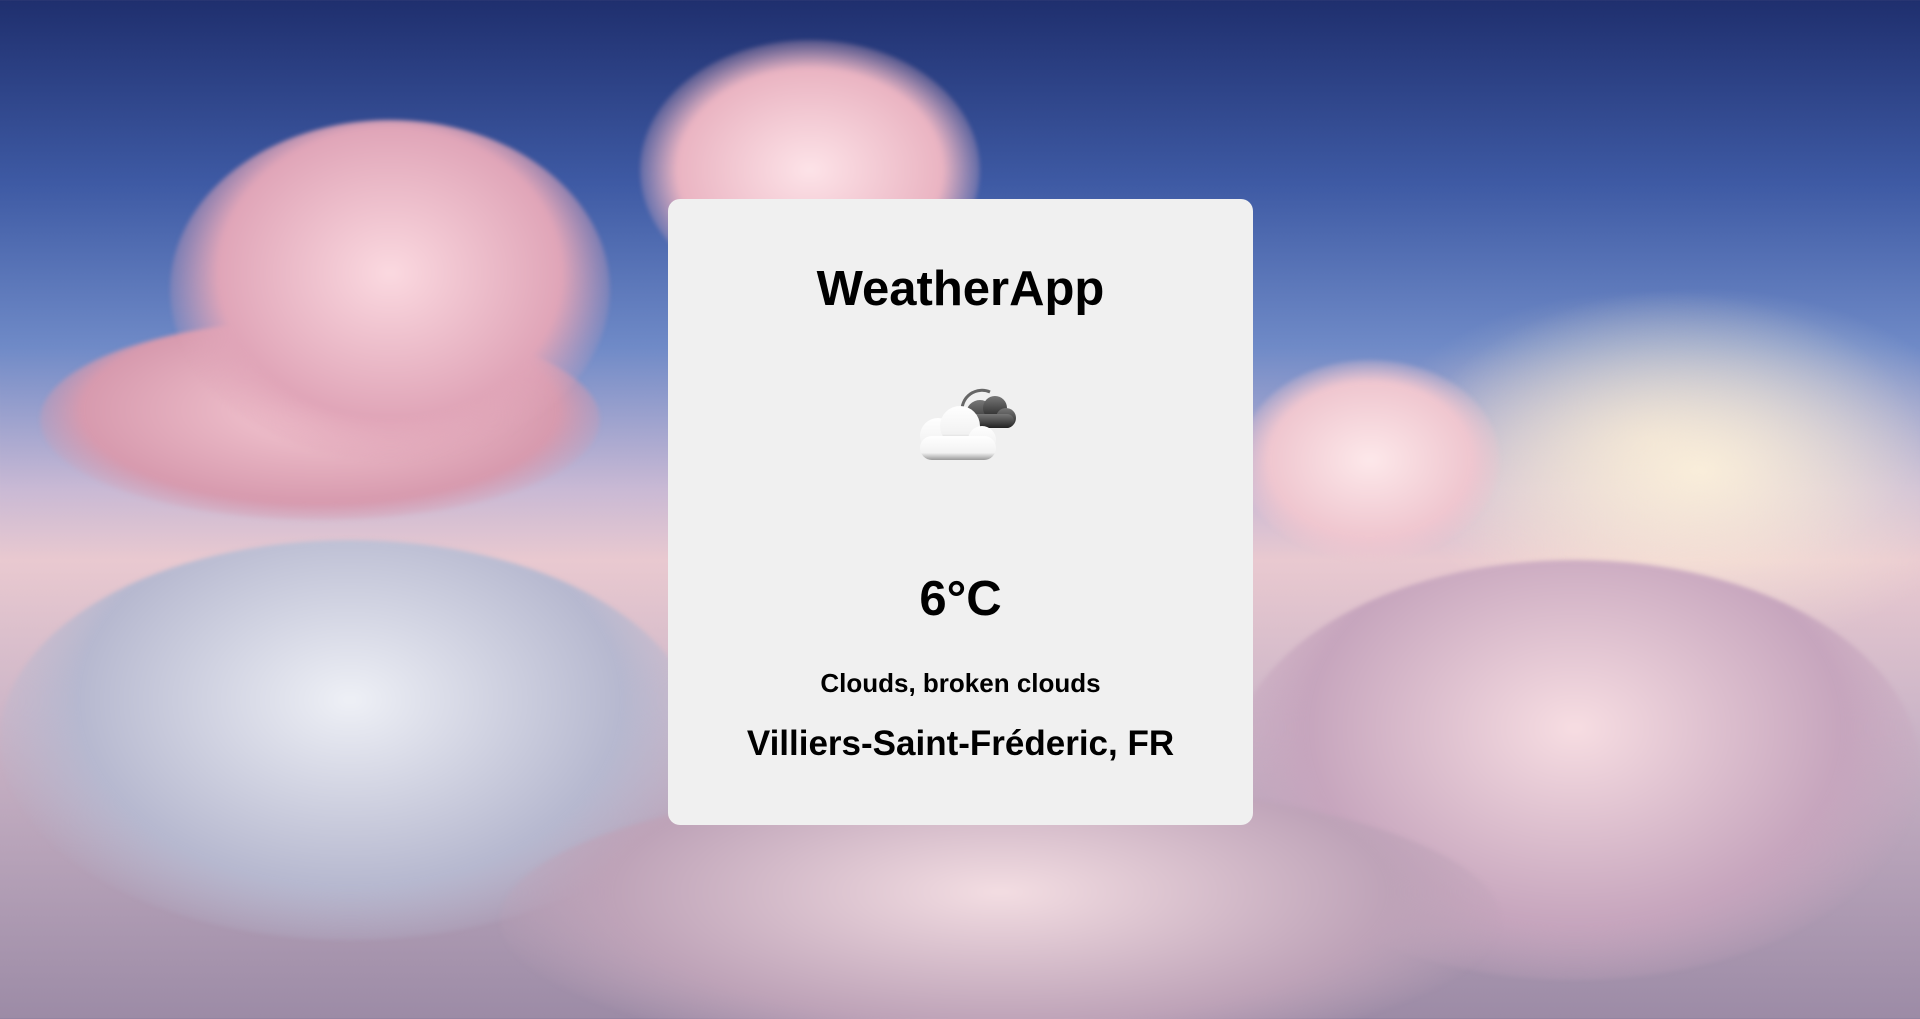 This screenshot has width=1920, height=1019. I want to click on location: Villiers-Saint-Fréderic, FR, so click(960, 743).